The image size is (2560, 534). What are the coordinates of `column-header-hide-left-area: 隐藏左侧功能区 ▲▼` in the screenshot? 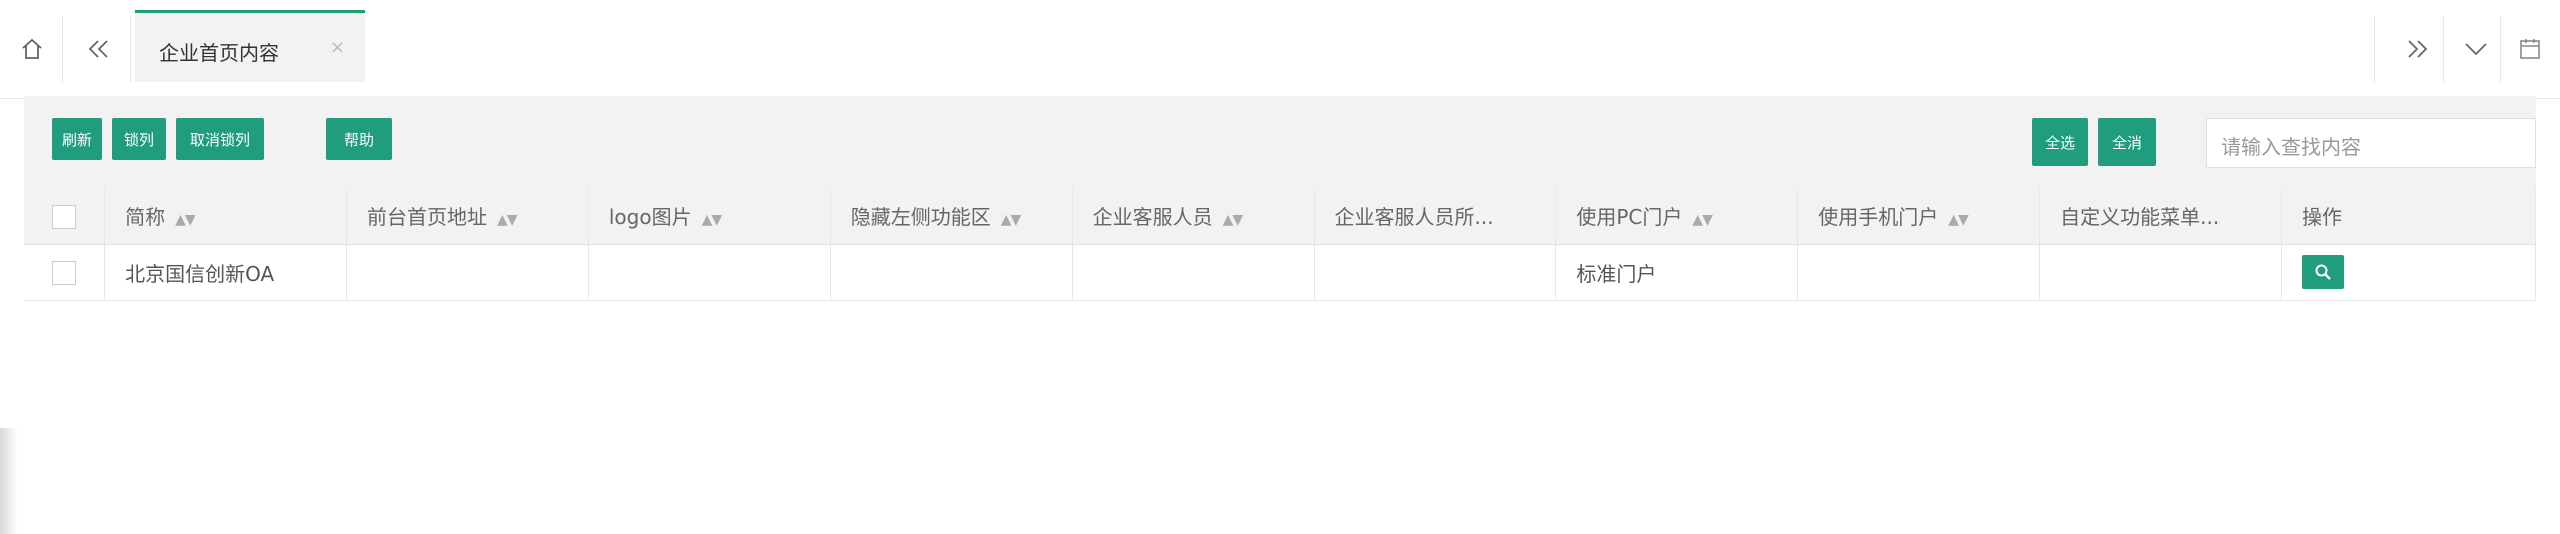 It's located at (951, 216).